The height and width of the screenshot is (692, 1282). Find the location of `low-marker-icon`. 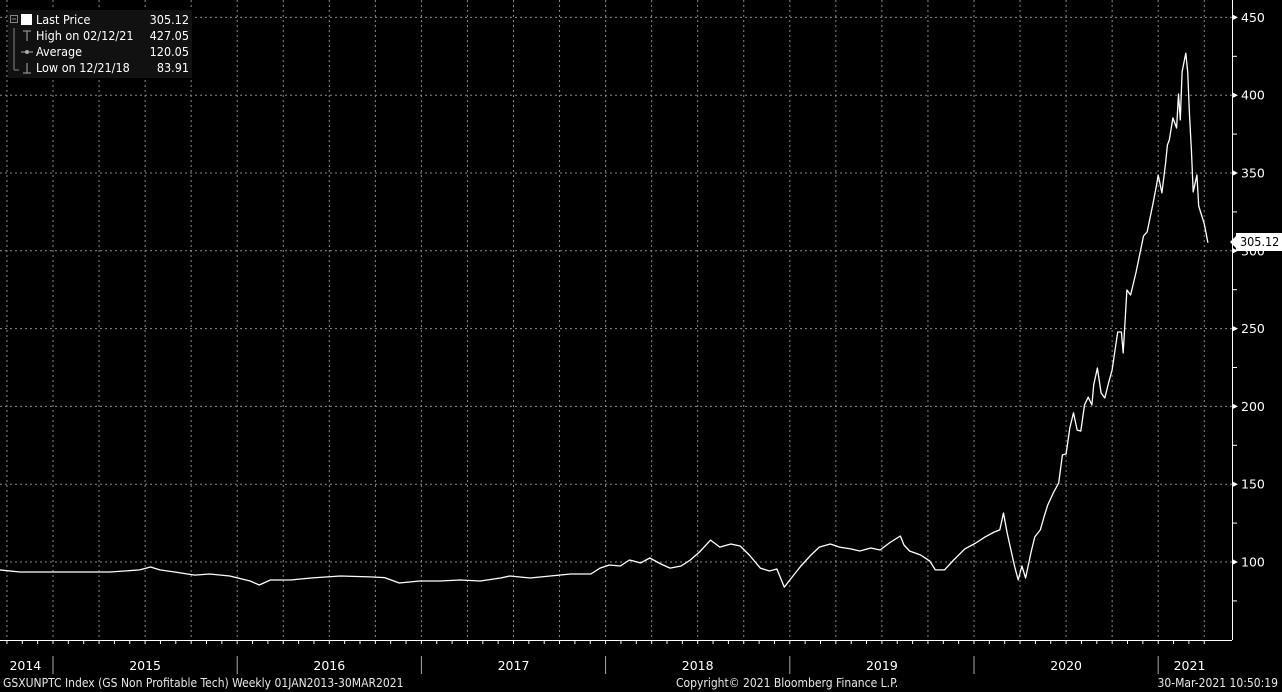

low-marker-icon is located at coordinates (22, 67).